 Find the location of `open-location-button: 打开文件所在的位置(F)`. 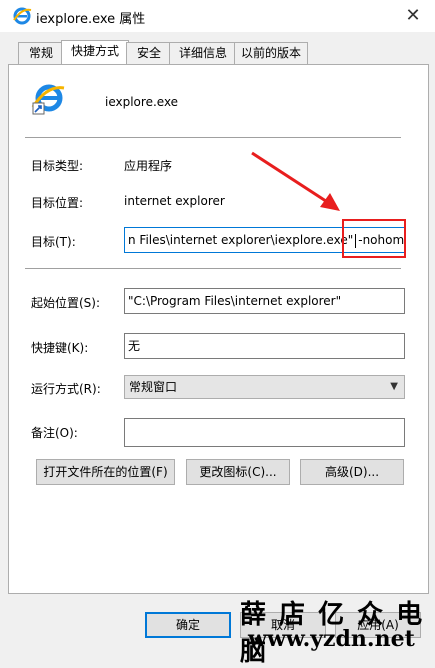

open-location-button: 打开文件所在的位置(F) is located at coordinates (105, 472).